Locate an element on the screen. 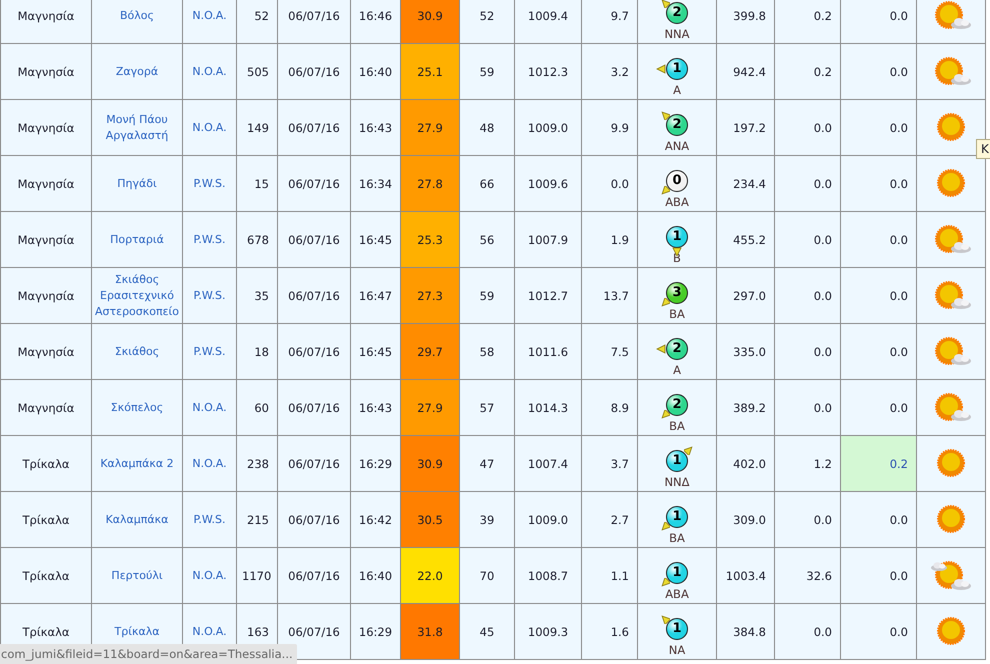 The height and width of the screenshot is (664, 990). table-cell: 57 is located at coordinates (487, 408).